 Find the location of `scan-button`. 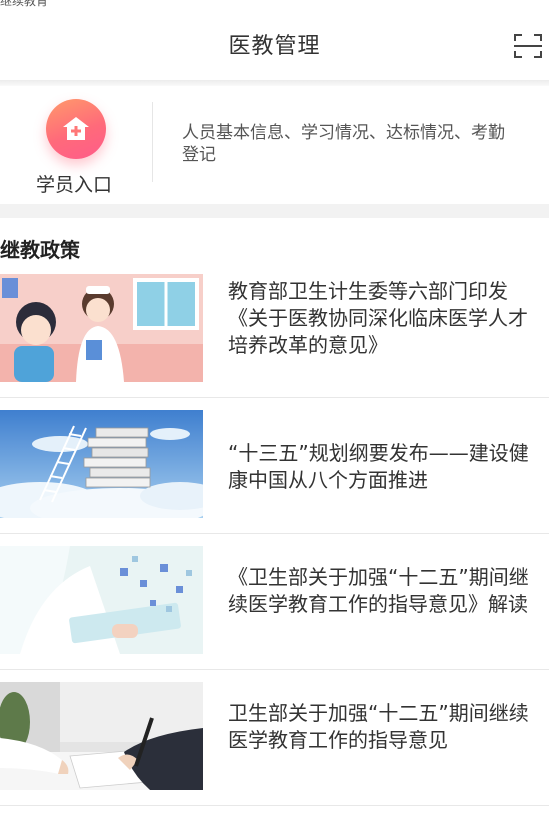

scan-button is located at coordinates (528, 46).